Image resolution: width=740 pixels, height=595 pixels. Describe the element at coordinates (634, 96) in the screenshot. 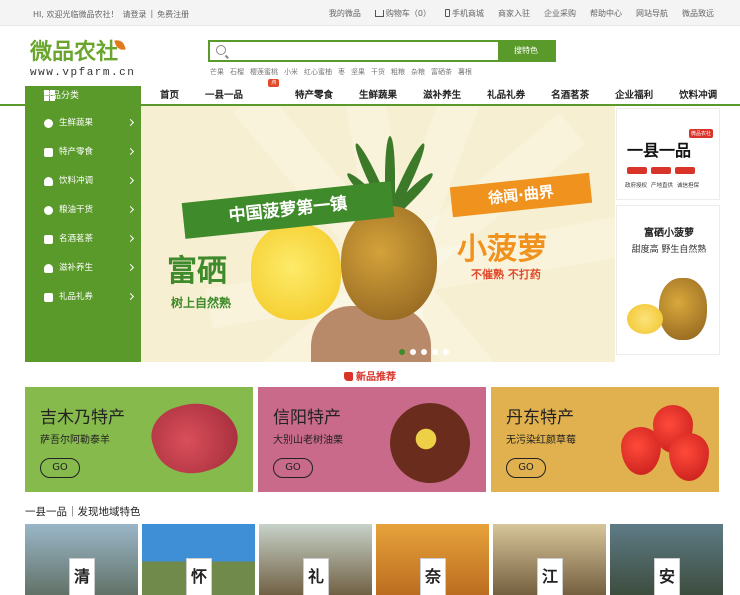

I see `nav-item-corporate: 企业福利` at that location.